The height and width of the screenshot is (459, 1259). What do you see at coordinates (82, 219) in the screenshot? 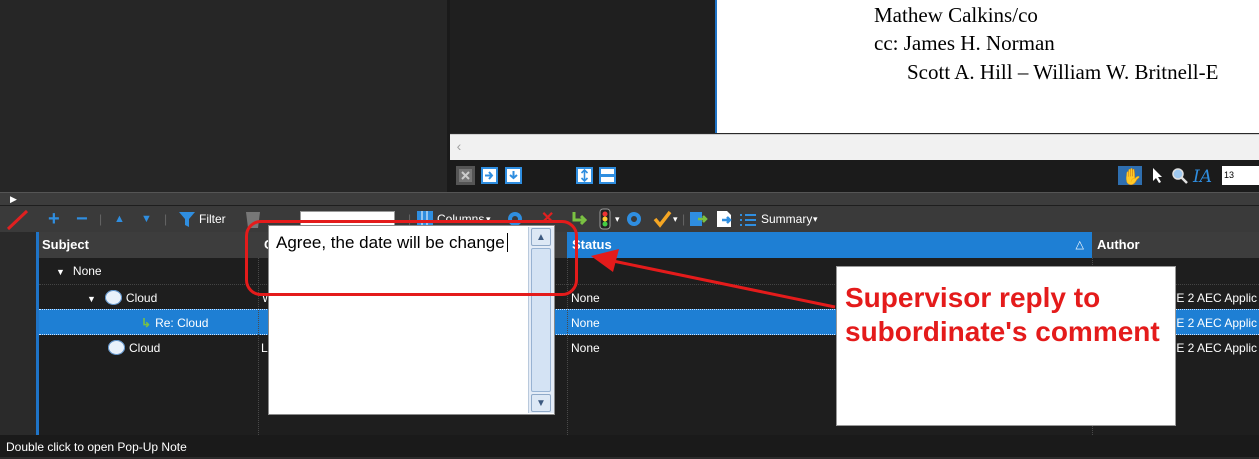
I see `remove-icon: −` at bounding box center [82, 219].